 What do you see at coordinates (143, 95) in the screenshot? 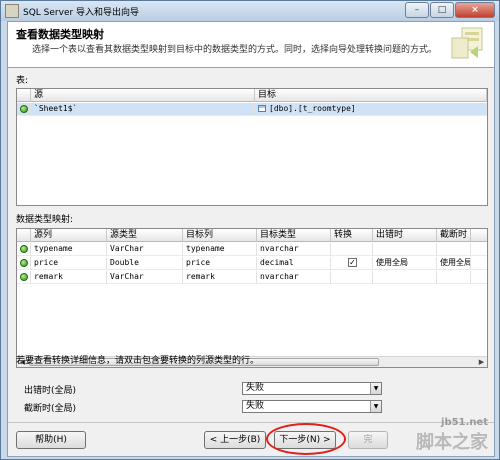
I see `column-header-source: 源` at bounding box center [143, 95].